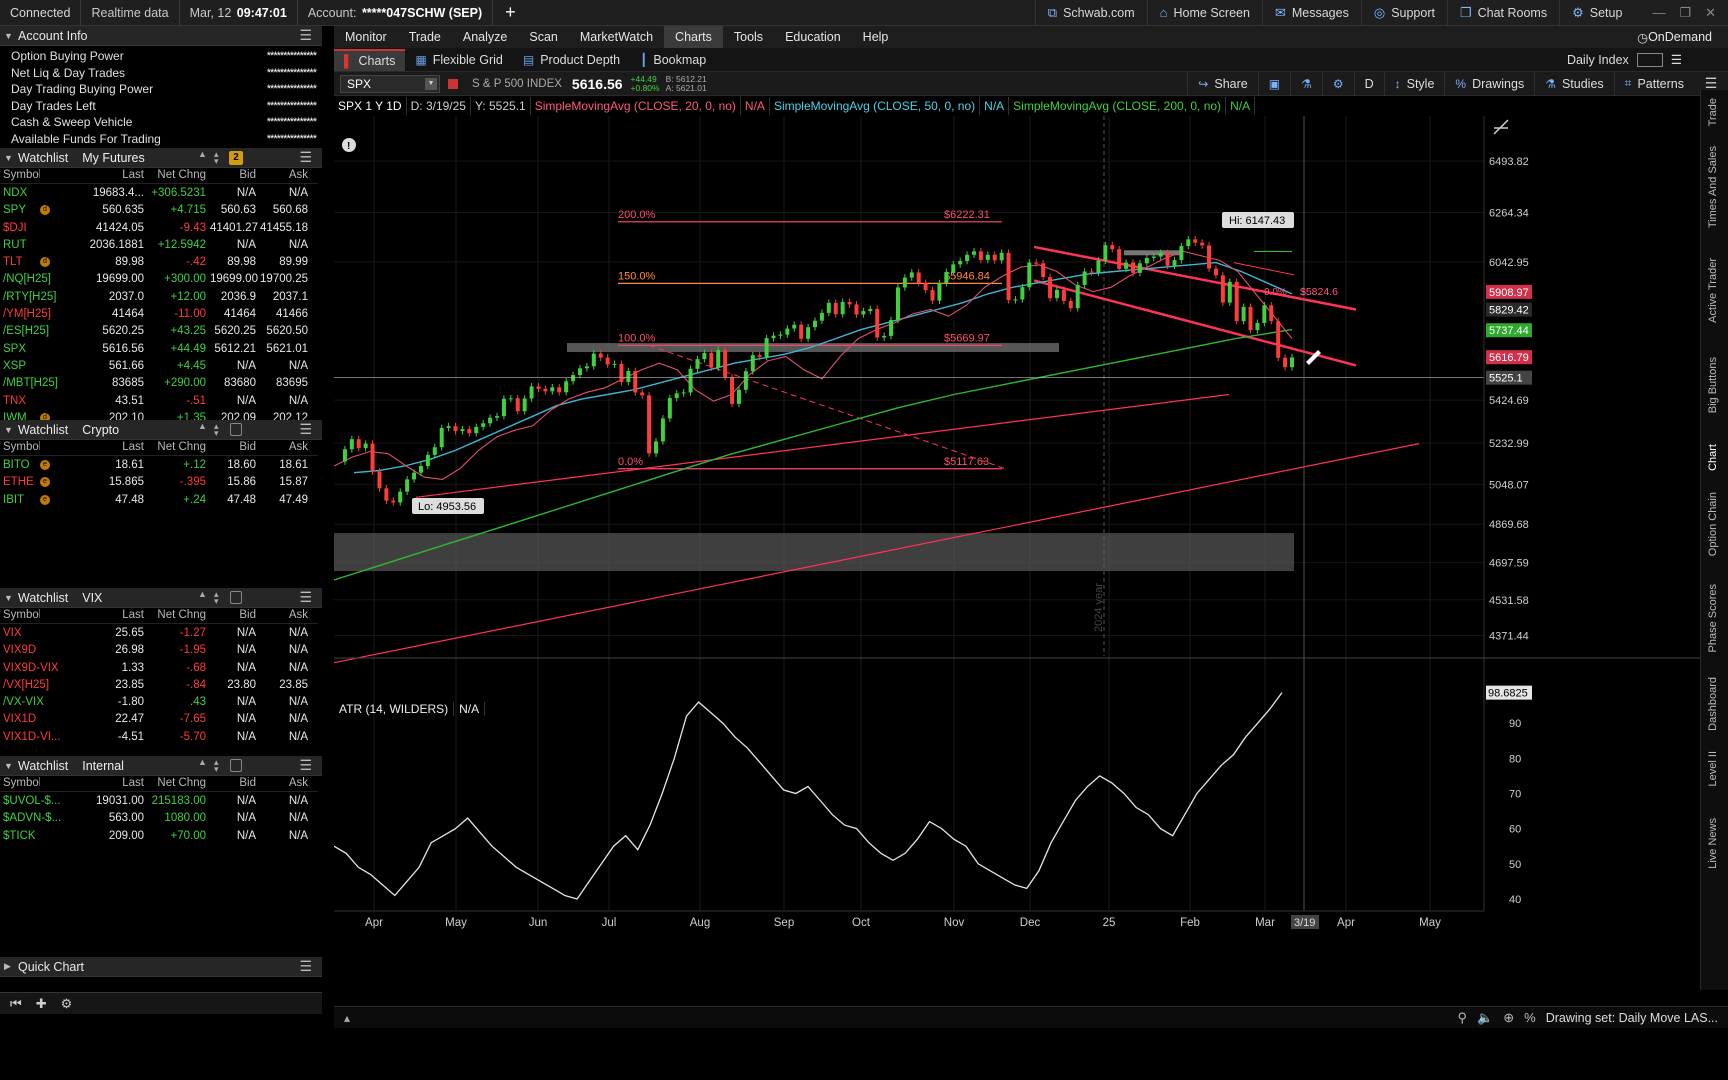 The width and height of the screenshot is (1728, 1080). Describe the element at coordinates (100, 430) in the screenshot. I see `watchlist-selector: Crypto` at that location.